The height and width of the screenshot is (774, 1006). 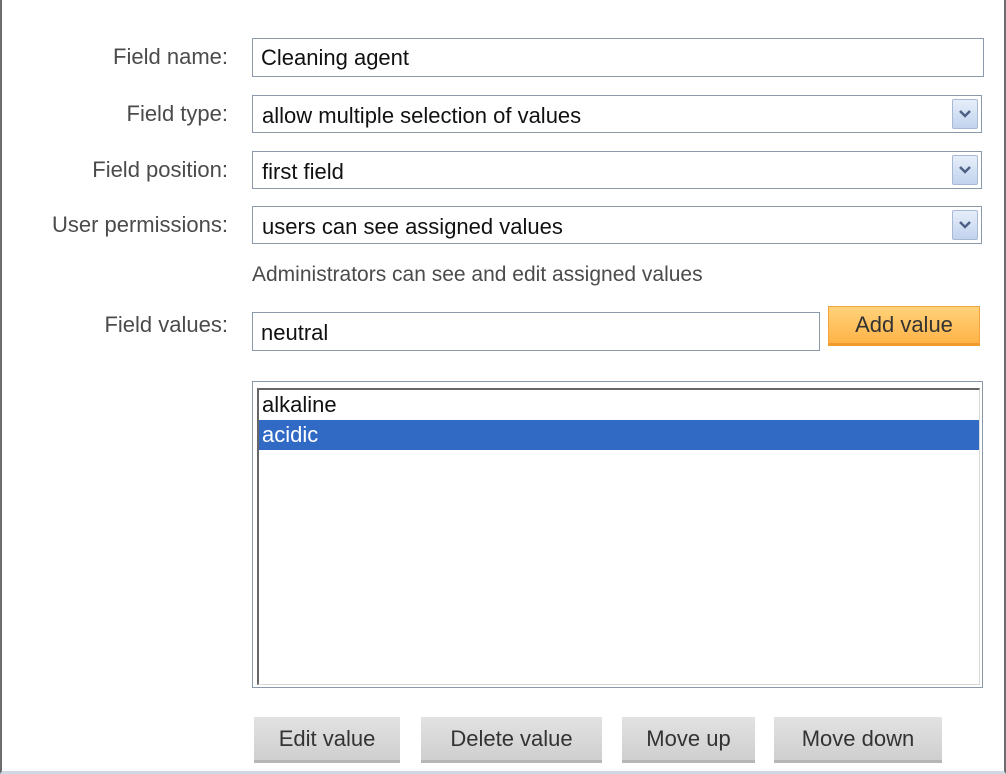 I want to click on user-permissions-value: users can see assigned values, so click(x=412, y=226).